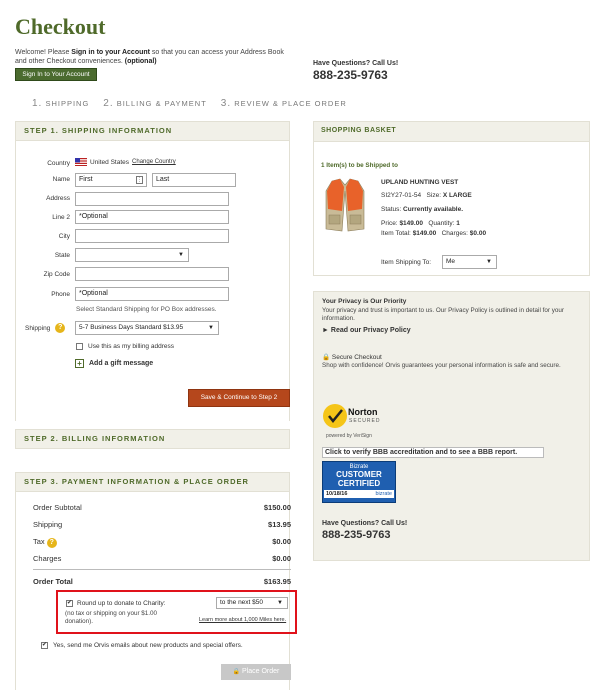  Describe the element at coordinates (64, 236) in the screenshot. I see `city-label: City` at that location.